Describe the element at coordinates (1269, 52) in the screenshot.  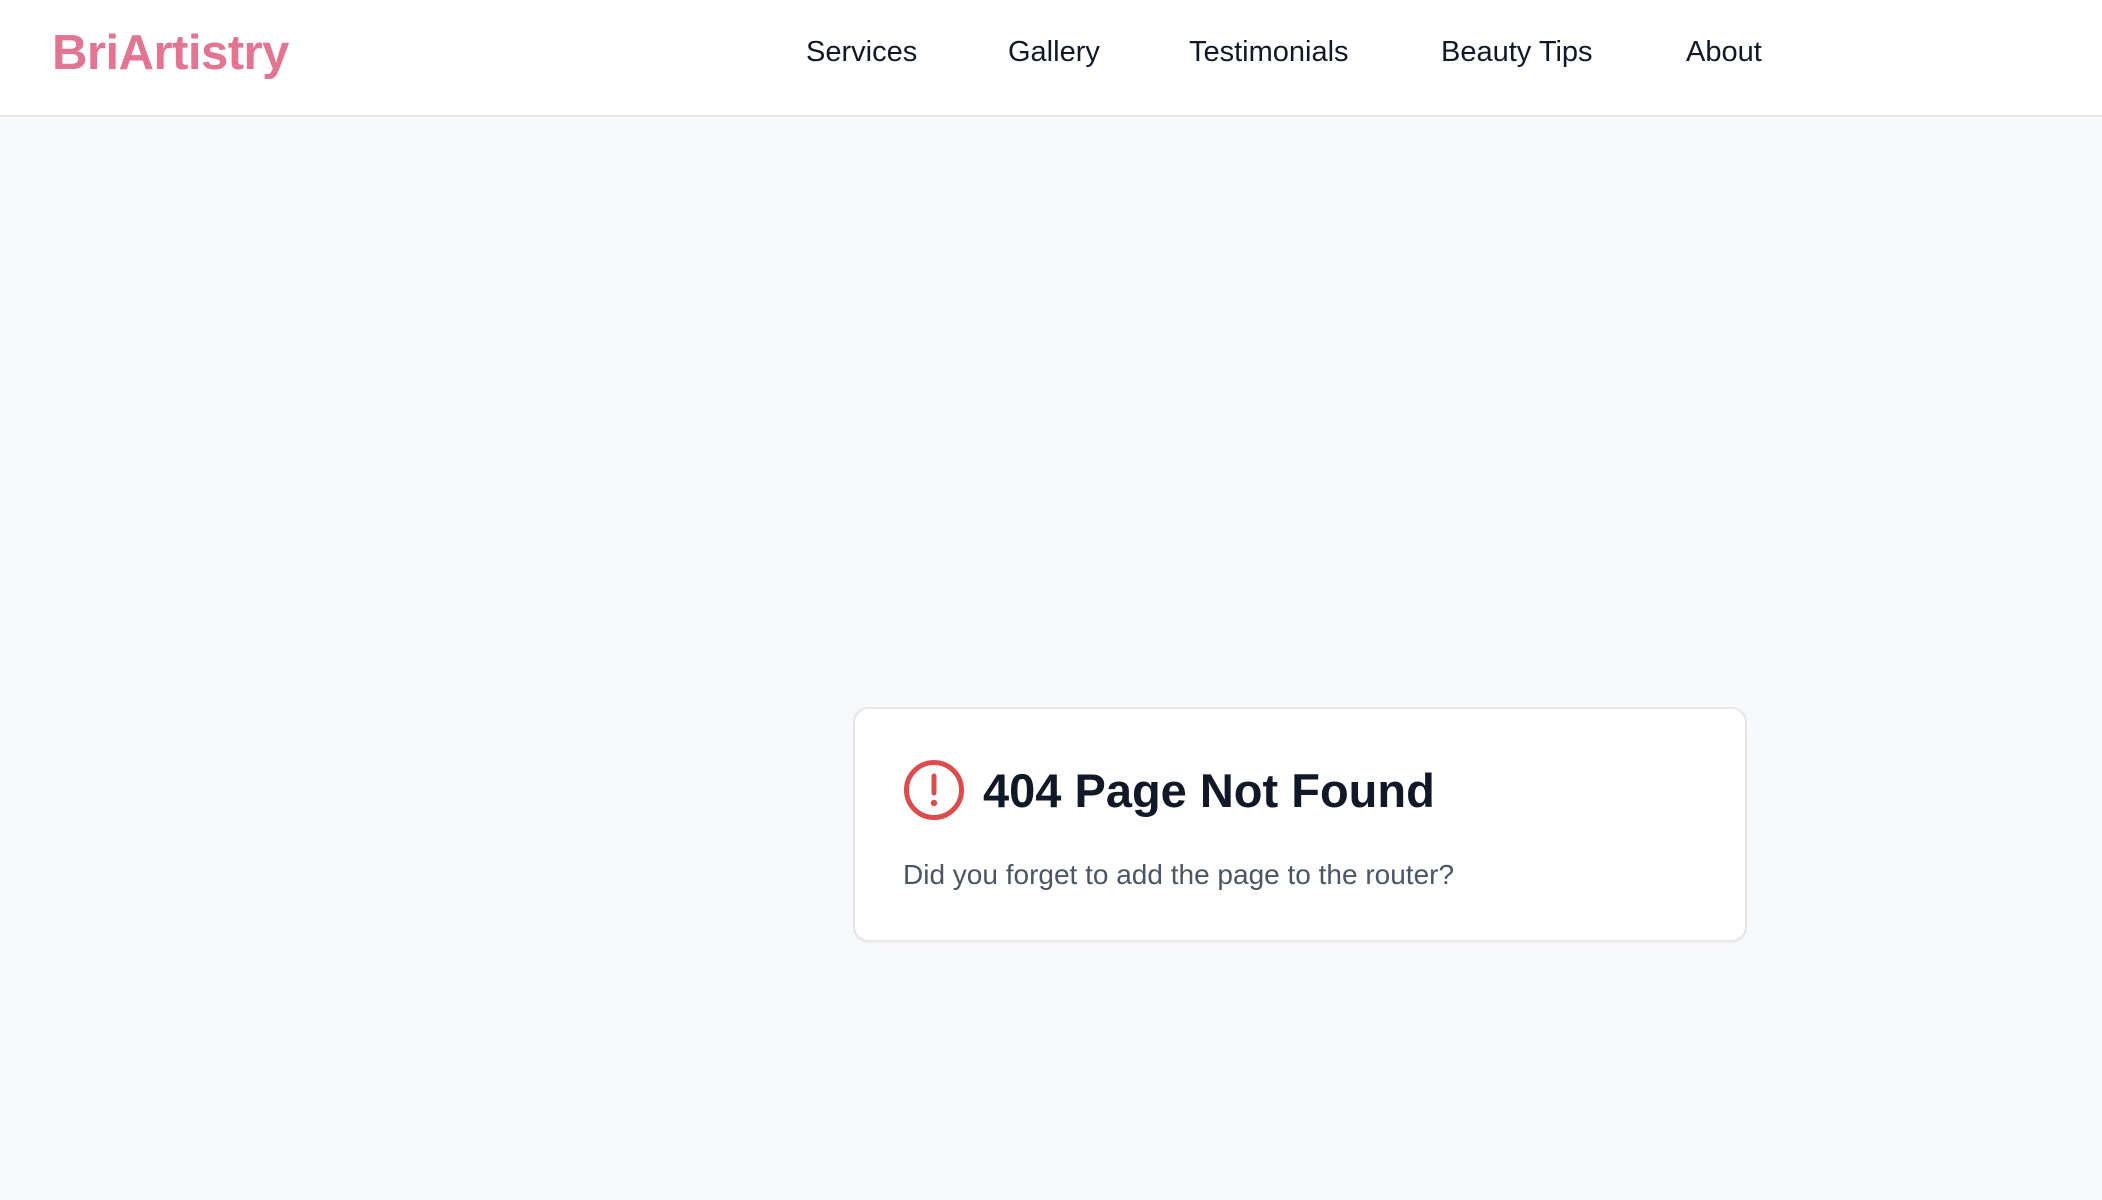
I see `nav-link-testimonials: Testimonials` at that location.